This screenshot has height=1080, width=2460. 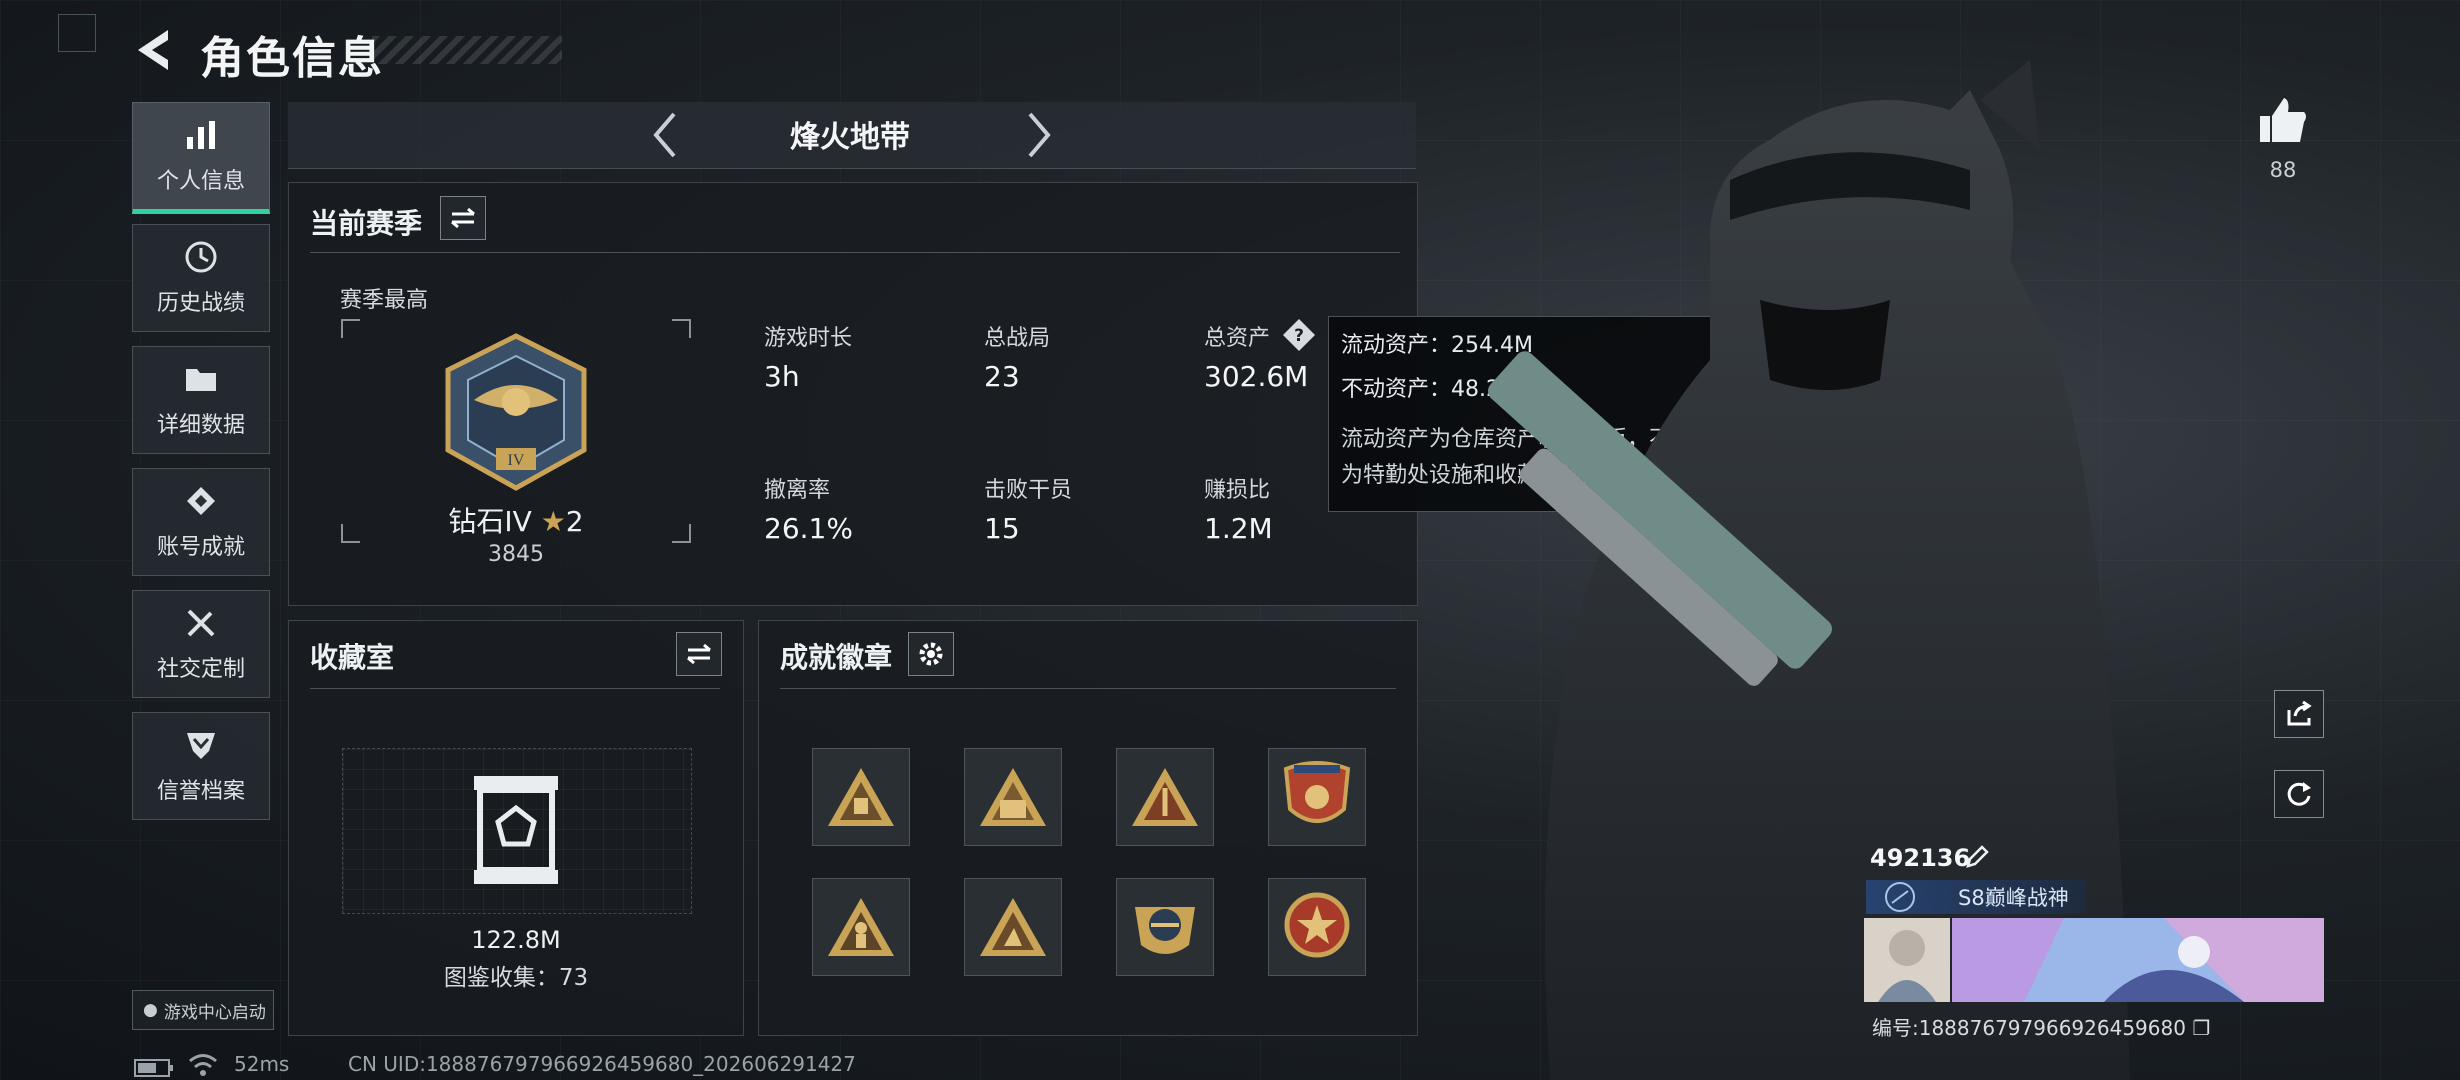 What do you see at coordinates (201, 158) in the screenshot?
I see `sidebar-item-personal-info: 个人信息` at bounding box center [201, 158].